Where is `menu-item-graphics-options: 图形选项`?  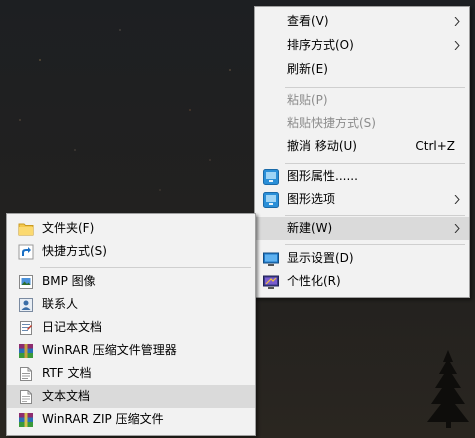
menu-item-graphics-options: 图形选项 is located at coordinates (362, 199).